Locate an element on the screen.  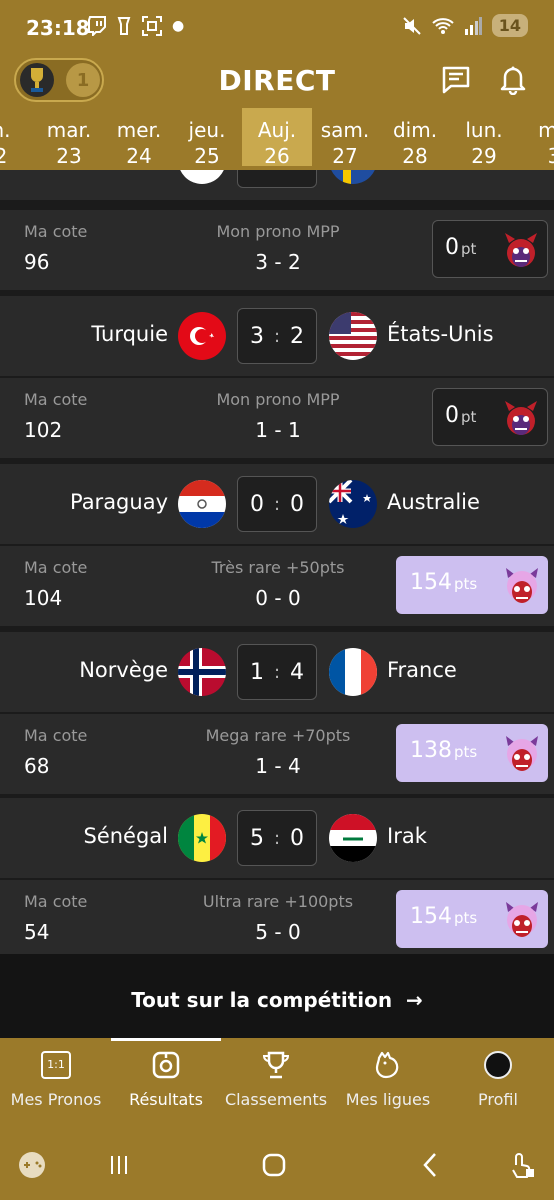
competition-link: Tout sur la compétition → is located at coordinates (277, 996).